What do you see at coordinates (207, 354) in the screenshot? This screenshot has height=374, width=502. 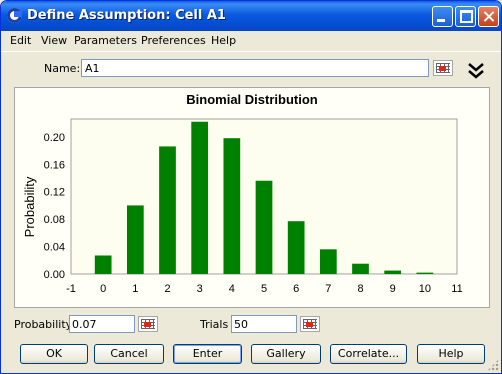 I see `enter-button: Enter` at bounding box center [207, 354].